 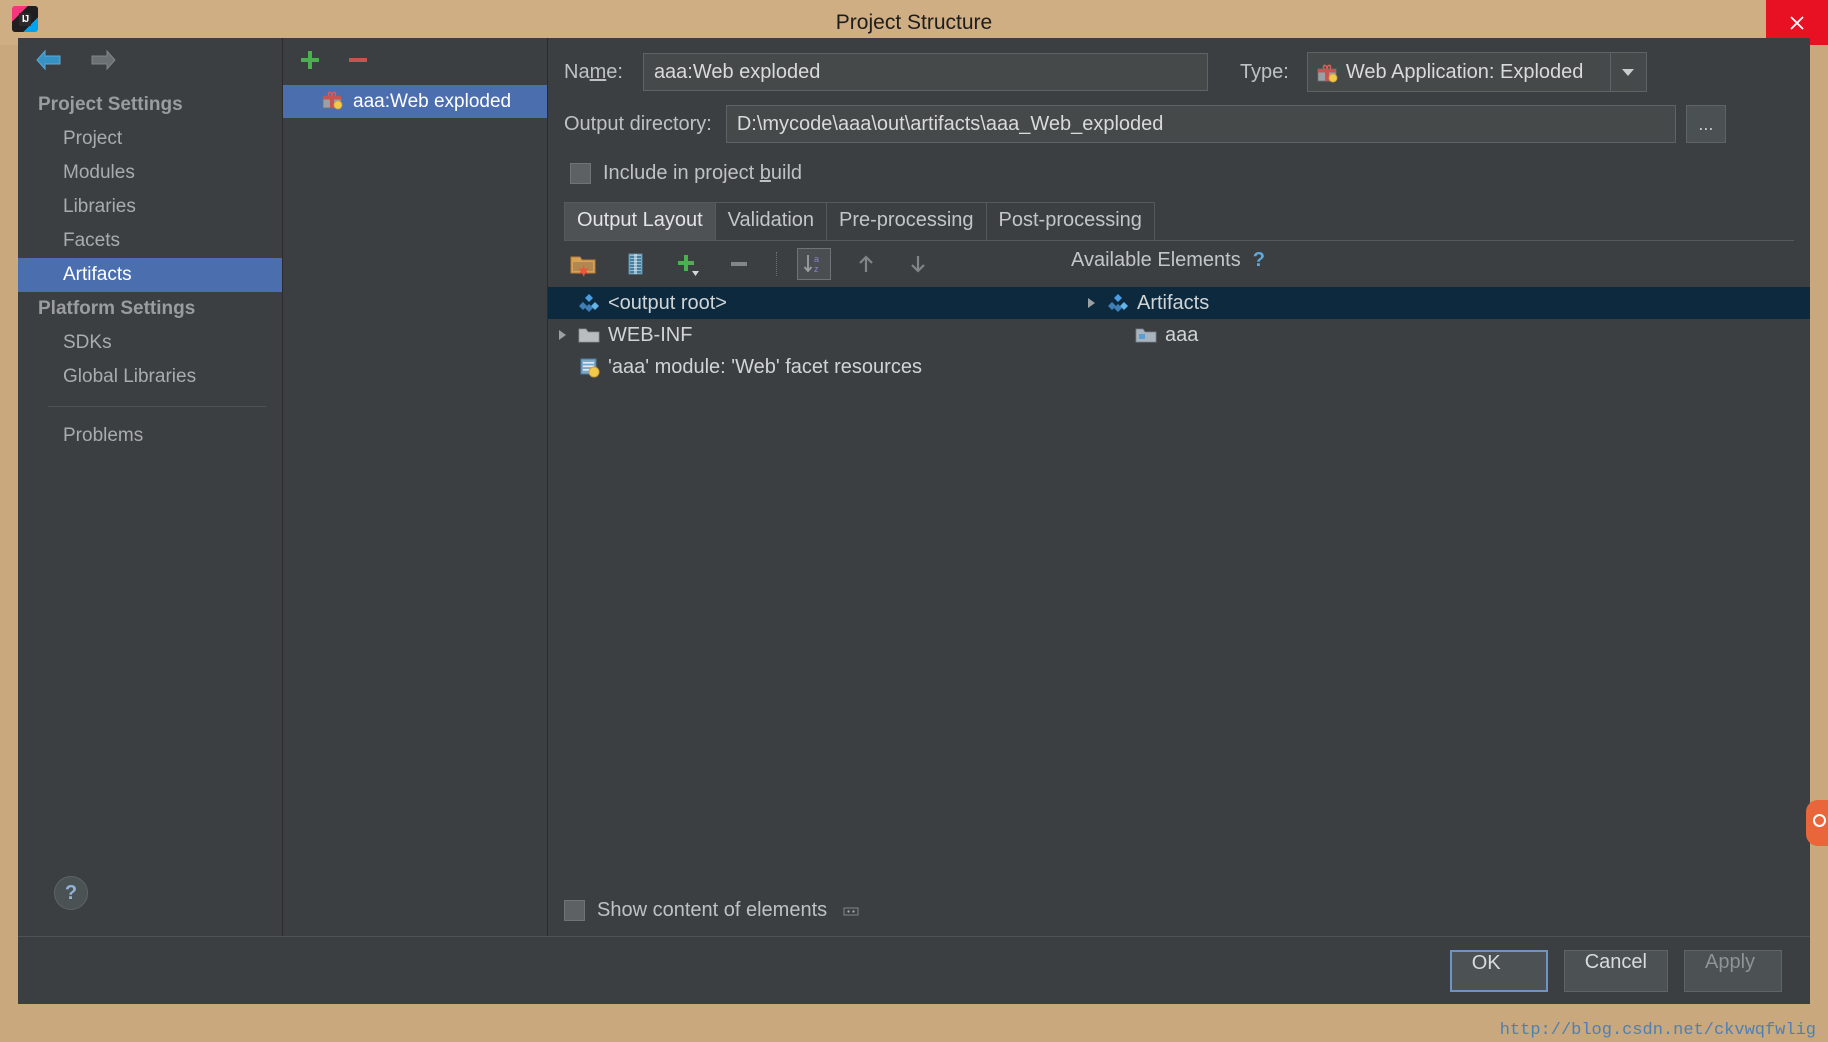 What do you see at coordinates (1657, 1030) in the screenshot?
I see `watermark-text: http://blog.csdn.net/ckvwqfwlig` at bounding box center [1657, 1030].